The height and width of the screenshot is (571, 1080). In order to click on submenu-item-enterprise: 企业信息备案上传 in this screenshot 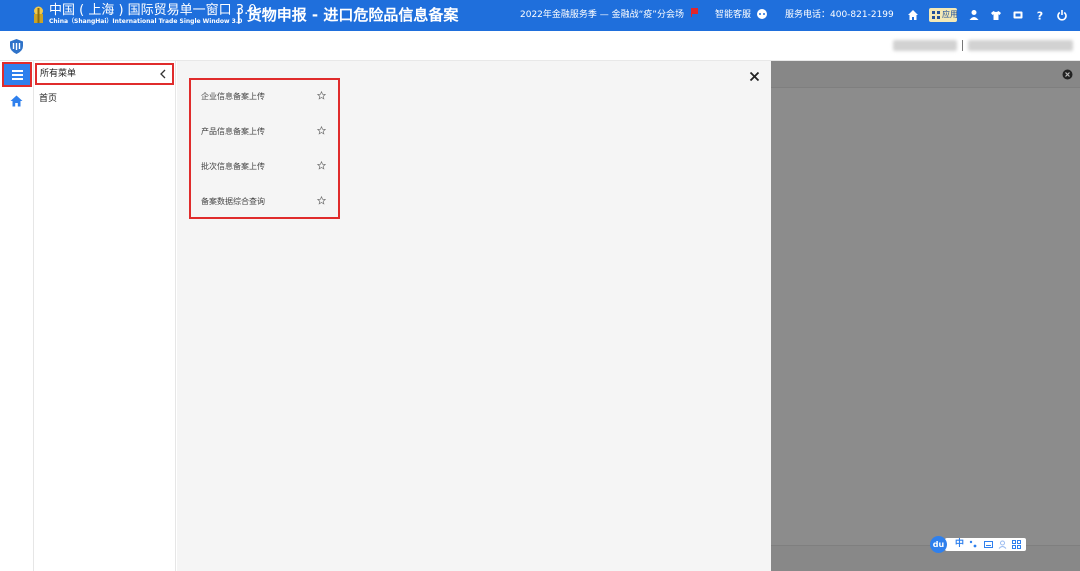, I will do `click(263, 97)`.